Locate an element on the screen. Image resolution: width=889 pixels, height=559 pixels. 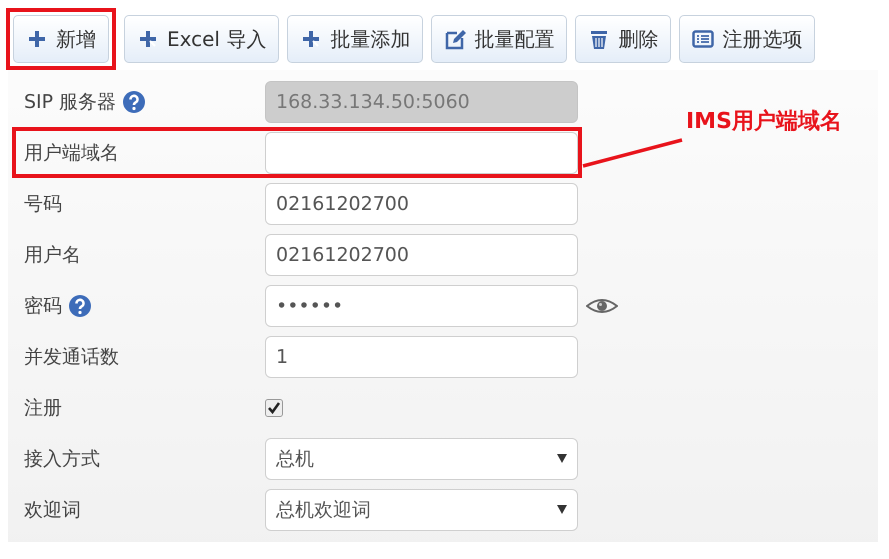
toolbar-button: Excel 导入 is located at coordinates (202, 39).